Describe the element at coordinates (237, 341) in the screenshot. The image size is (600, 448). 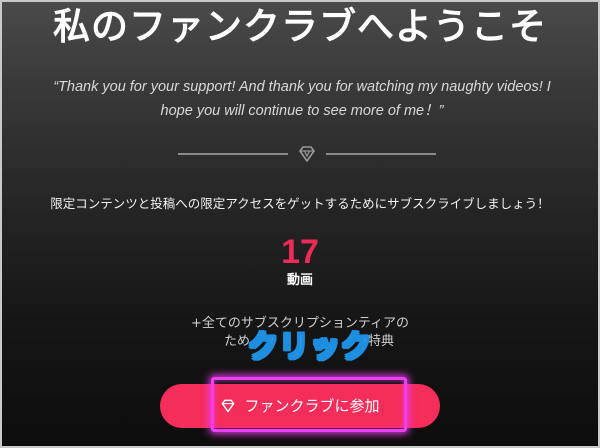
I see `benefit-line-2-left: ため` at that location.